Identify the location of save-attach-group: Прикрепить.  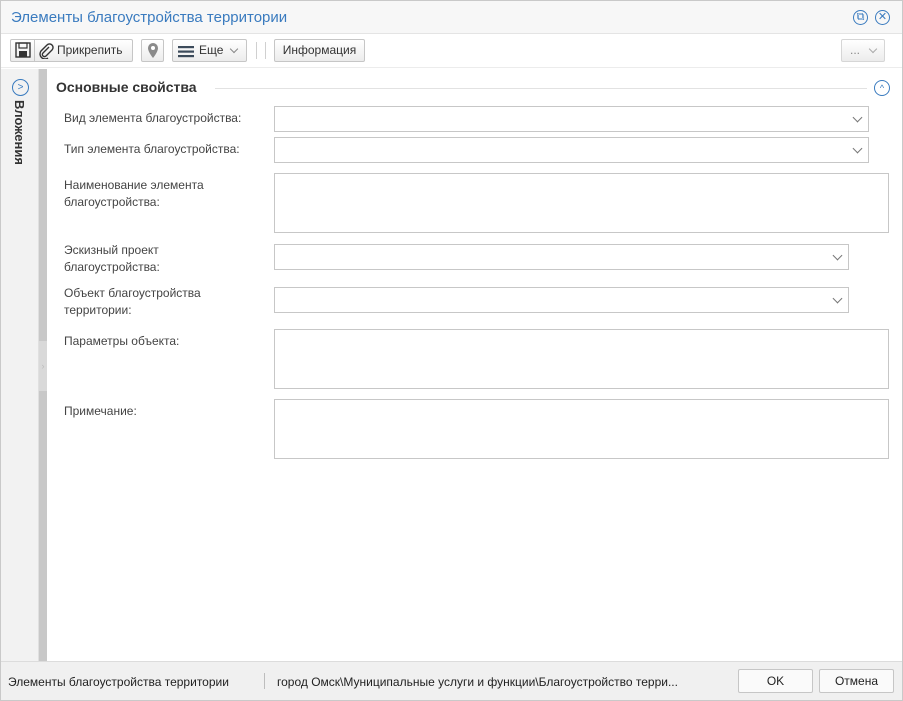
(71, 50).